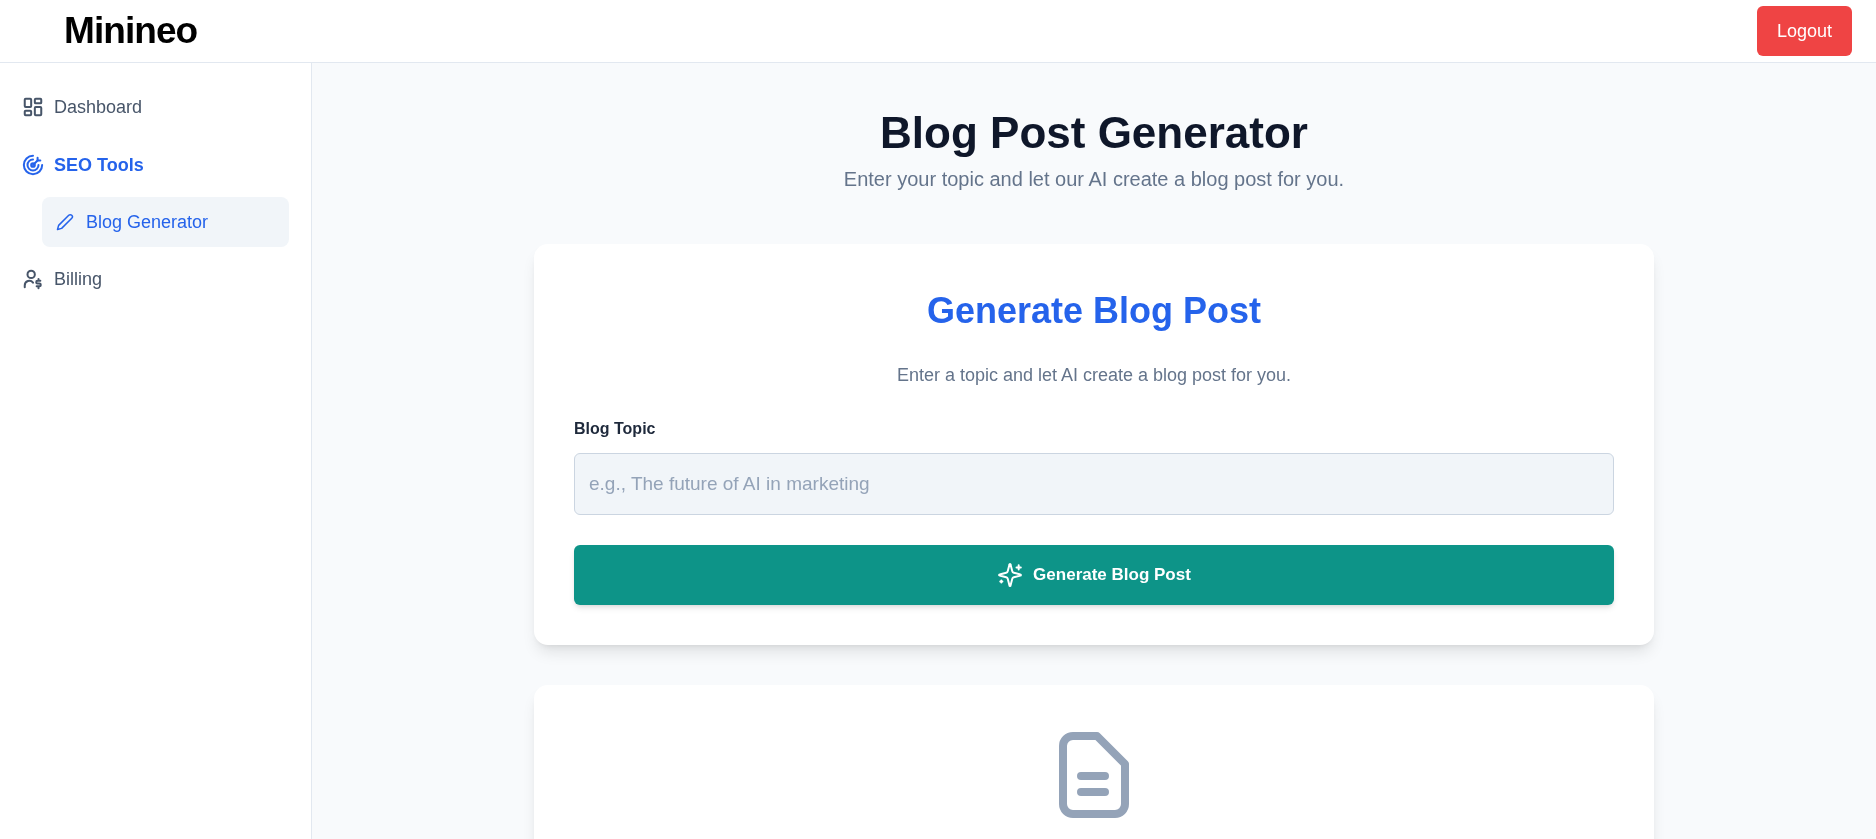  I want to click on sparkles-icon, so click(1010, 575).